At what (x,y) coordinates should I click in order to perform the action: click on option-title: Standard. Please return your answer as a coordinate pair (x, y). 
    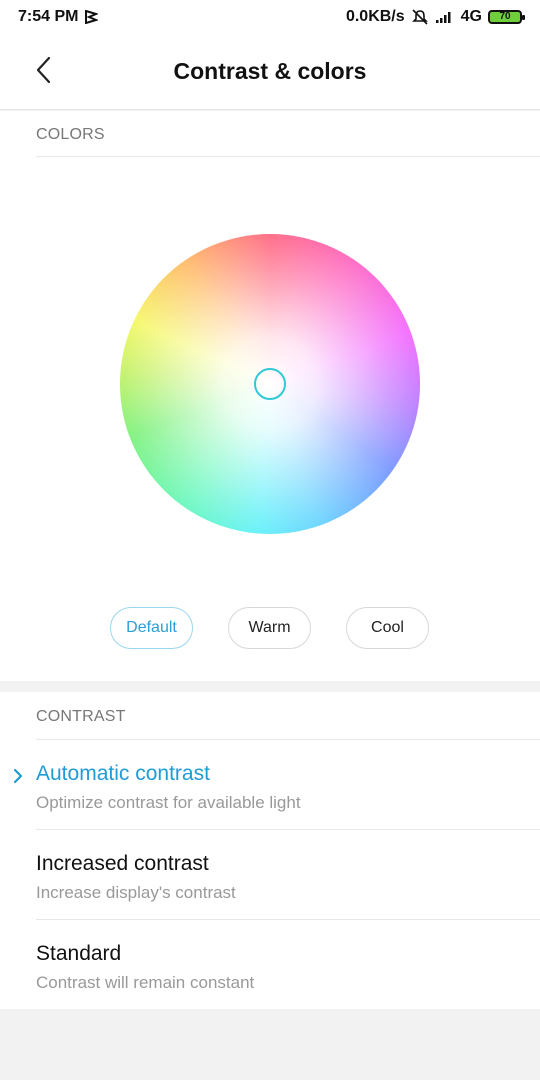
    Looking at the image, I should click on (79, 953).